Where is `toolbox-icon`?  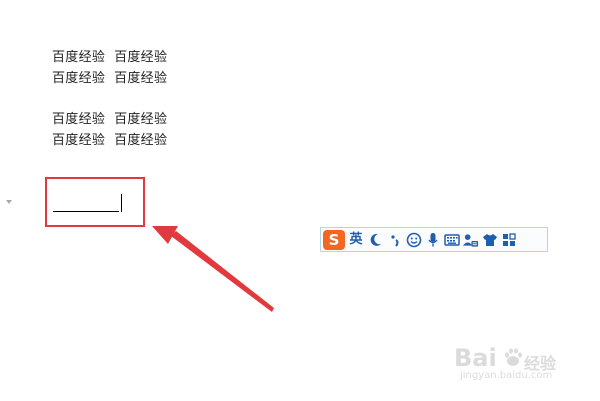
toolbox-icon is located at coordinates (508, 240).